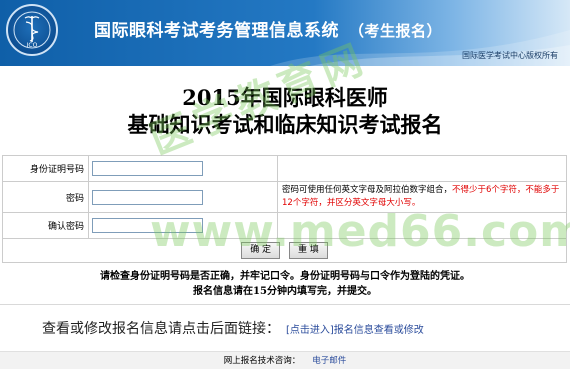 The image size is (570, 369). What do you see at coordinates (216, 31) in the screenshot?
I see `system-title-text: 国际眼科考试考务管理信息系统` at bounding box center [216, 31].